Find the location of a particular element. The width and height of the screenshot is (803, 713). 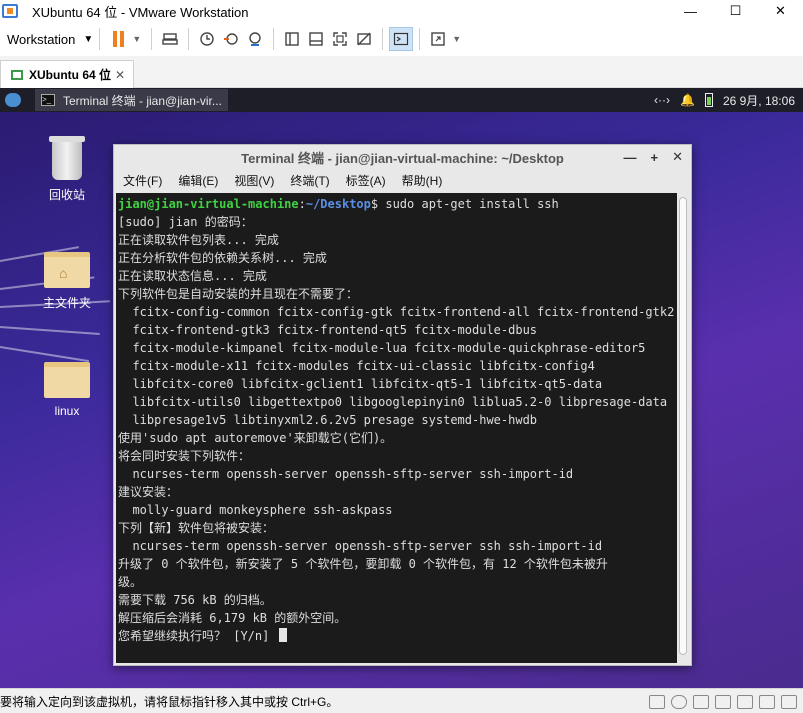

console-view-button is located at coordinates (292, 39).